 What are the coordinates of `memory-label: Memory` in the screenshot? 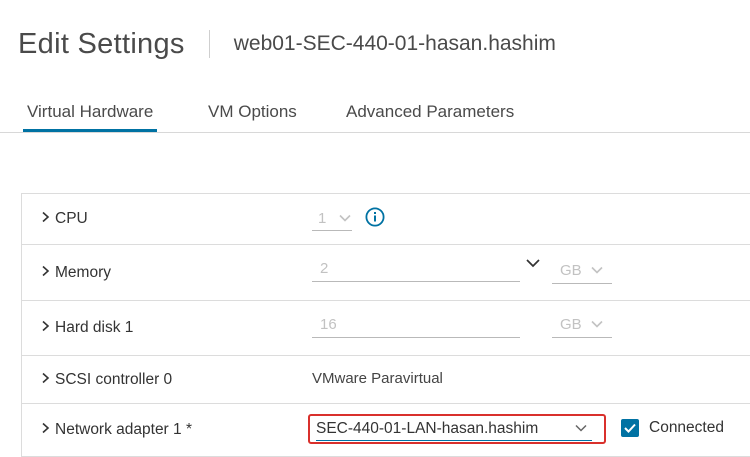 It's located at (83, 272).